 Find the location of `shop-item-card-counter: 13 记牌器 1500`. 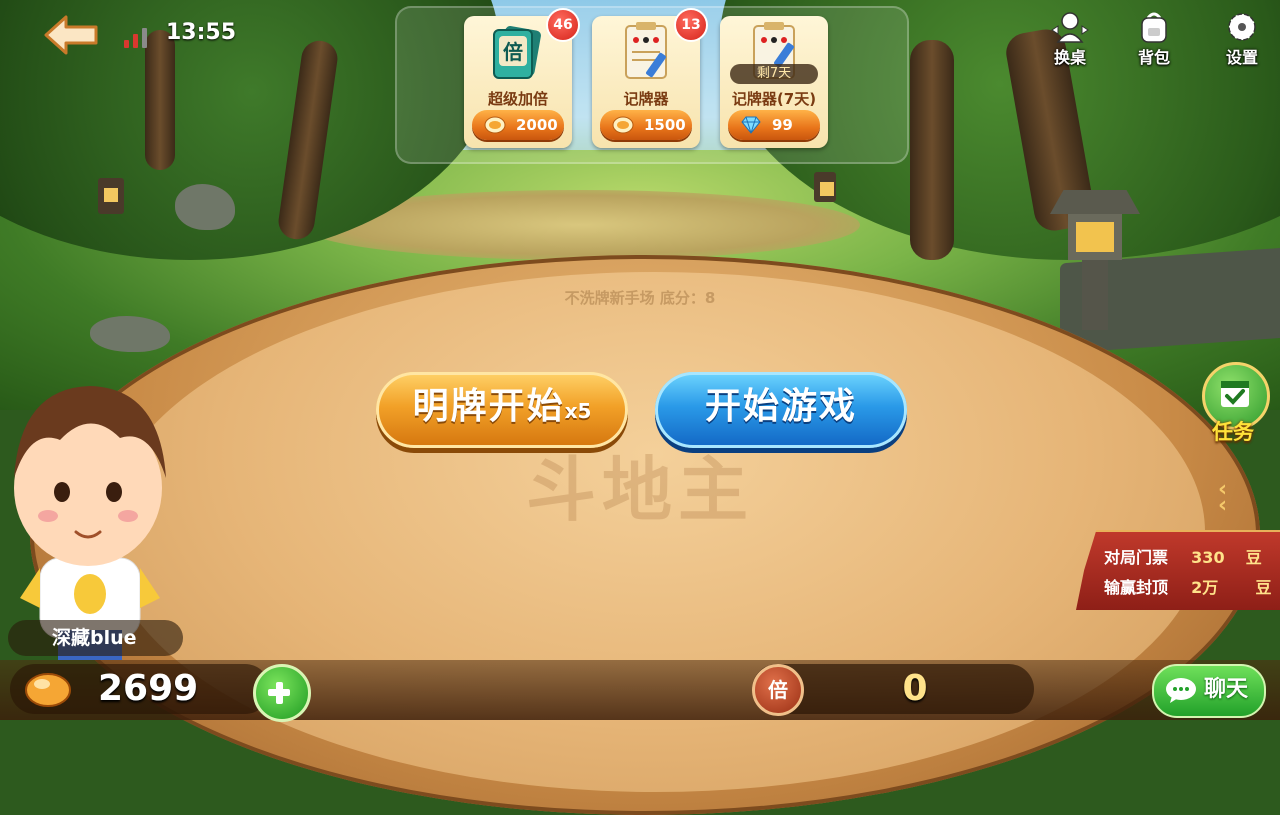

shop-item-card-counter: 13 记牌器 1500 is located at coordinates (650, 78).